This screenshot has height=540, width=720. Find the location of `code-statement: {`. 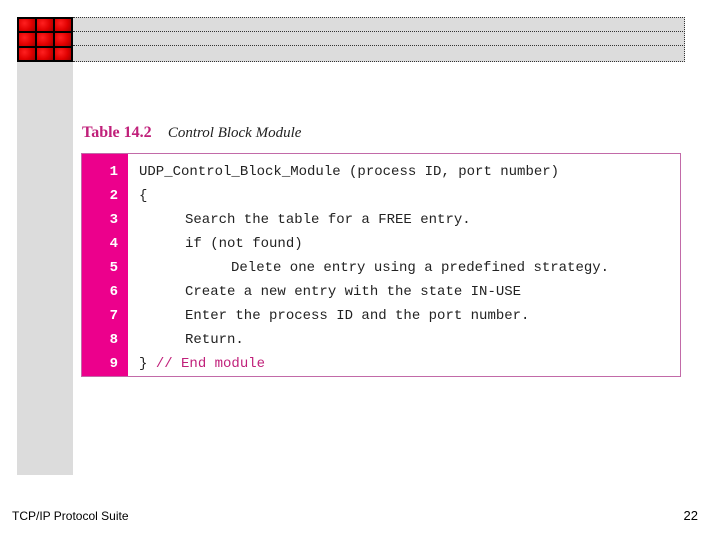

code-statement: { is located at coordinates (143, 196).